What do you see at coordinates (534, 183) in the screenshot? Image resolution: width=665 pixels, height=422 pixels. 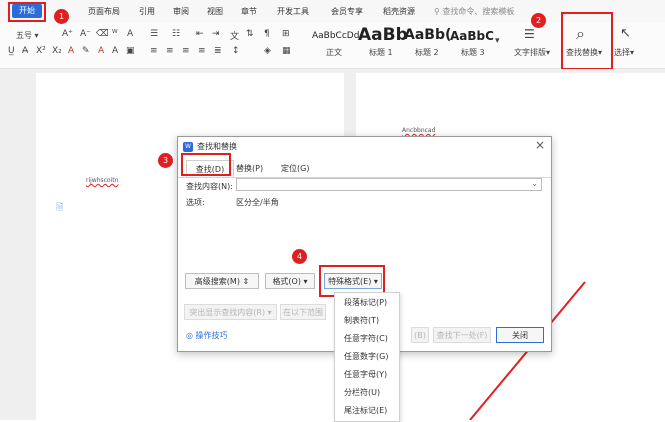 I see `chevron-down-icon: ⌄` at bounding box center [534, 183].